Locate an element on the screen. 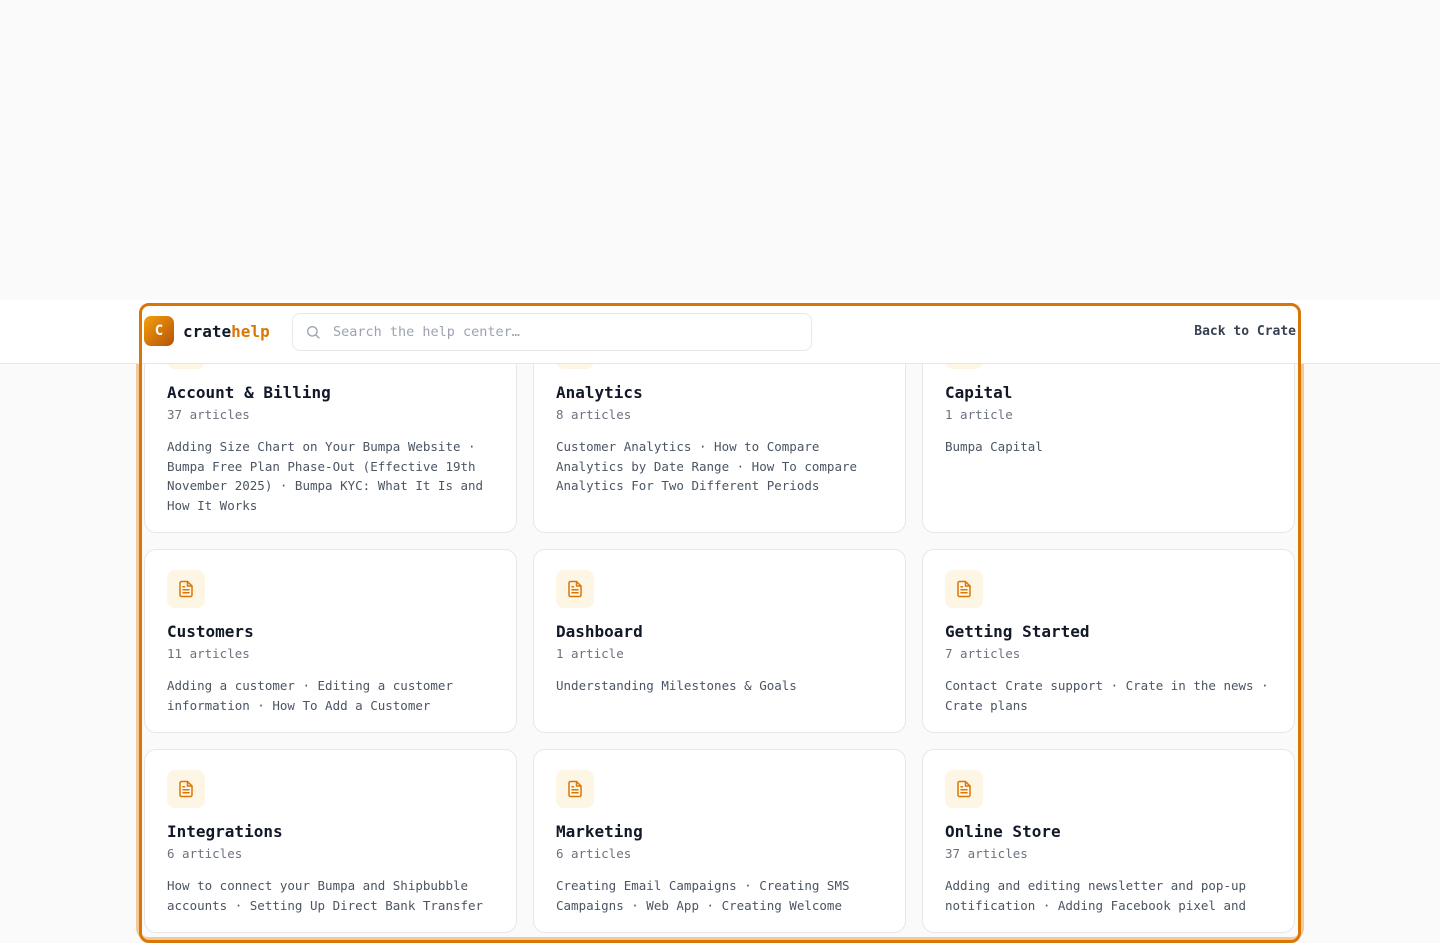 This screenshot has height=943, width=1440. category-title: Getting Started is located at coordinates (1017, 631).